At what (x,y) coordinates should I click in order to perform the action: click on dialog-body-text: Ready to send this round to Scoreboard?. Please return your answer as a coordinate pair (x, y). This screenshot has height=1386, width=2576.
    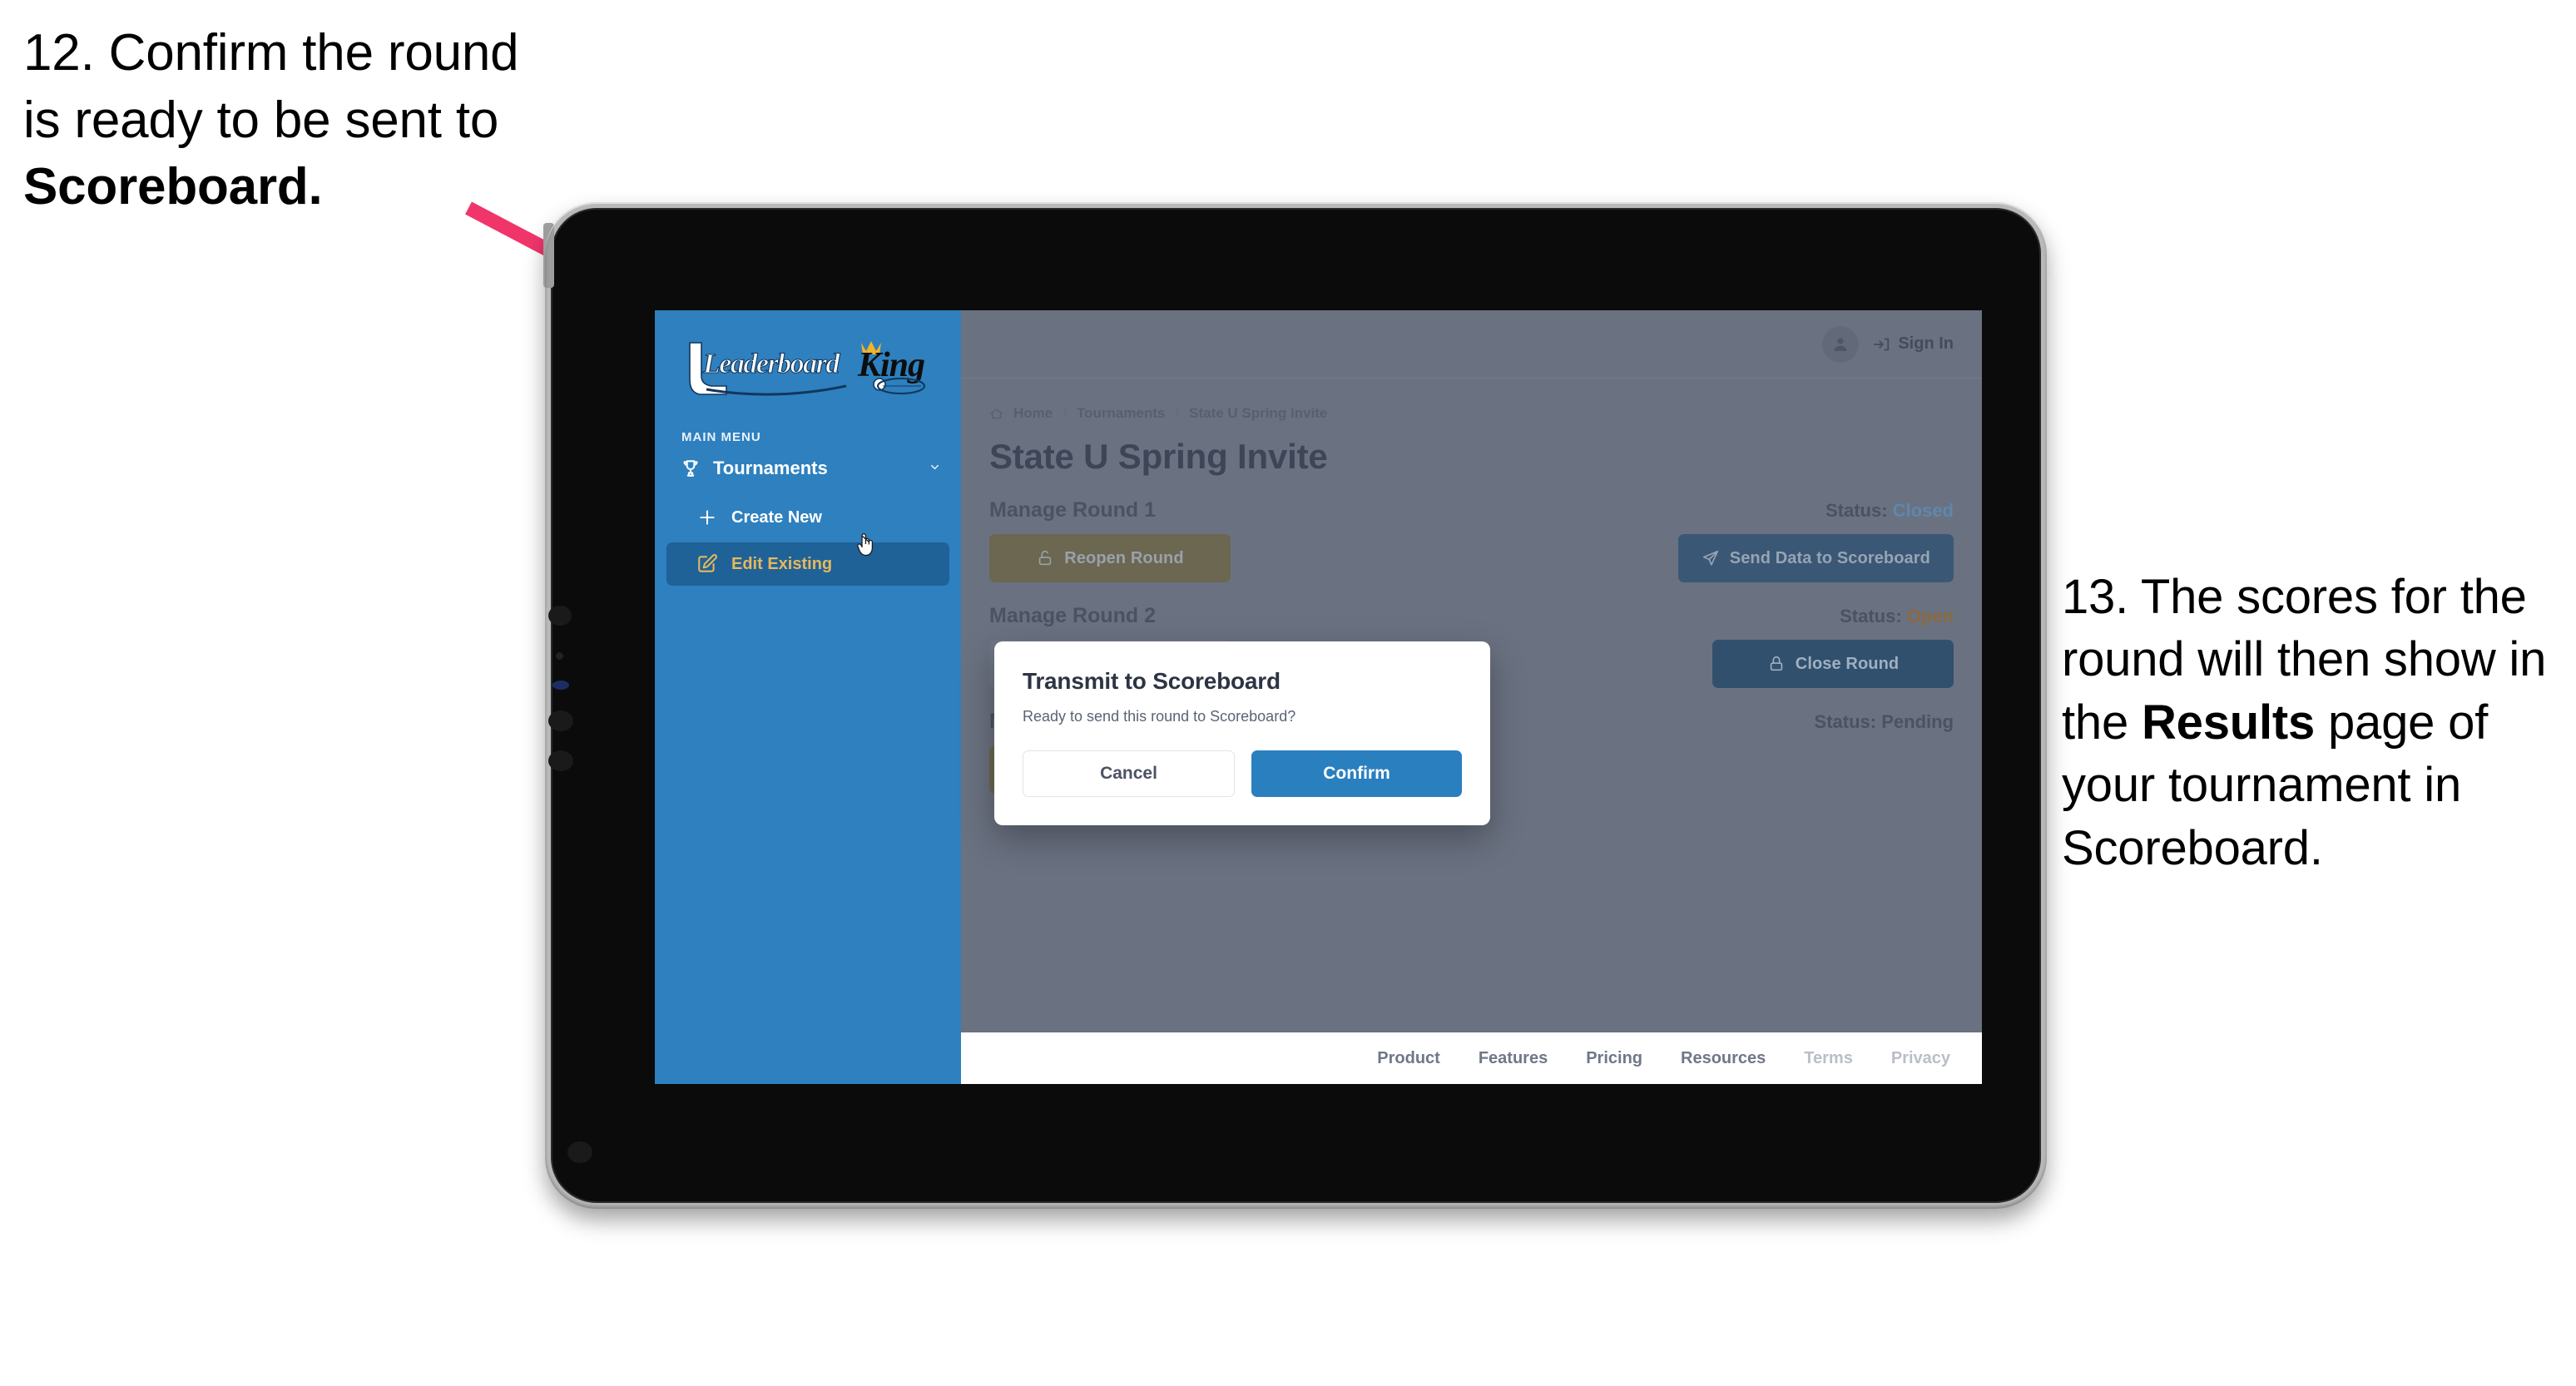
    Looking at the image, I should click on (1160, 716).